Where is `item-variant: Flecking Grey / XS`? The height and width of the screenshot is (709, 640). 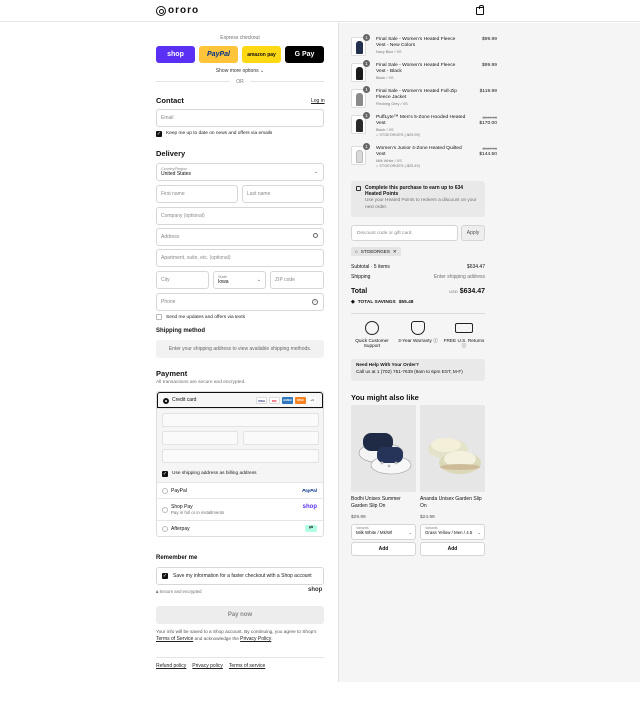
item-variant: Flecking Grey / XS is located at coordinates (392, 103).